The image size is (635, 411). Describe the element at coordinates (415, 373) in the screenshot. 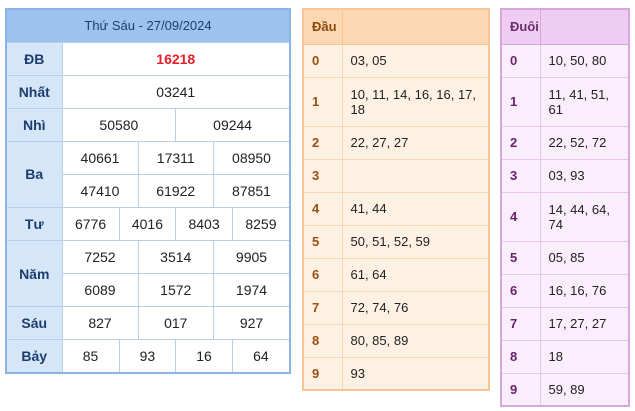

I see `loto-head-numbers: 93` at that location.